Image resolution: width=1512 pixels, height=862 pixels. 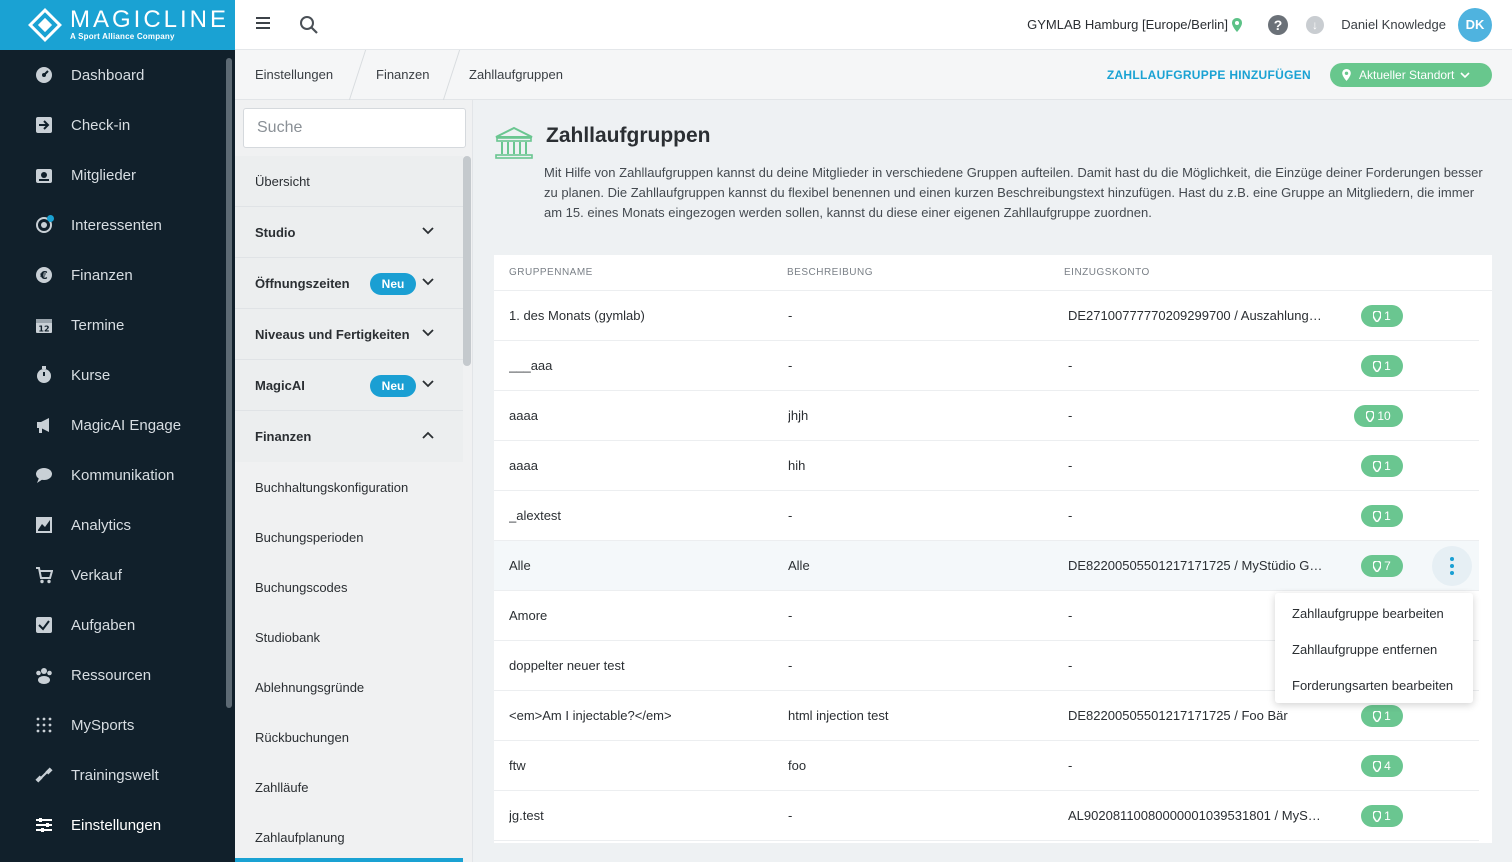 I want to click on nav-scrollbar, so click(x=229, y=383).